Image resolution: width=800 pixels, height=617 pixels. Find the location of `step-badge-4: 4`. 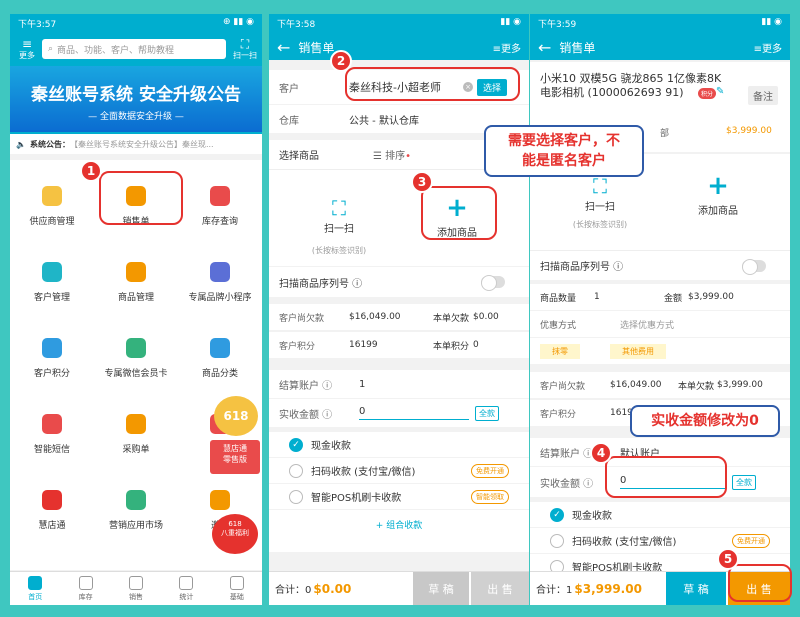

step-badge-4: 4 is located at coordinates (601, 453).